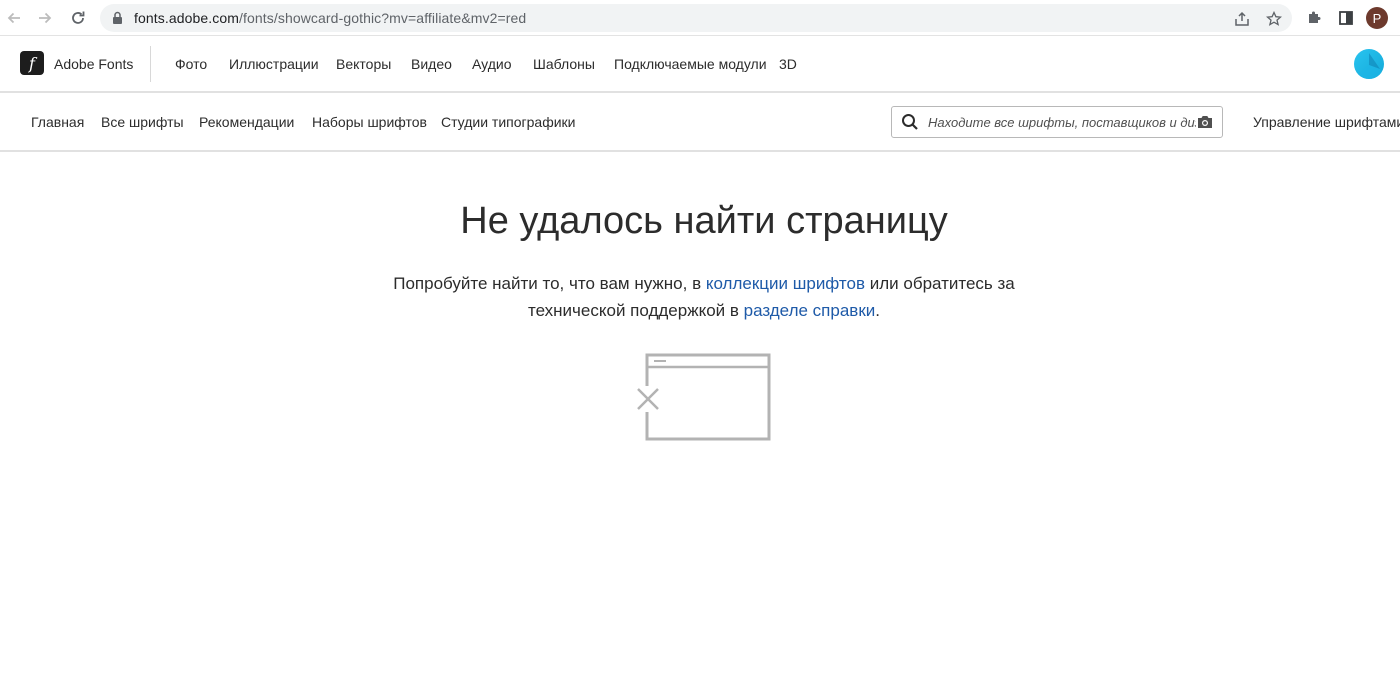  What do you see at coordinates (1205, 122) in the screenshot?
I see `camera-icon` at bounding box center [1205, 122].